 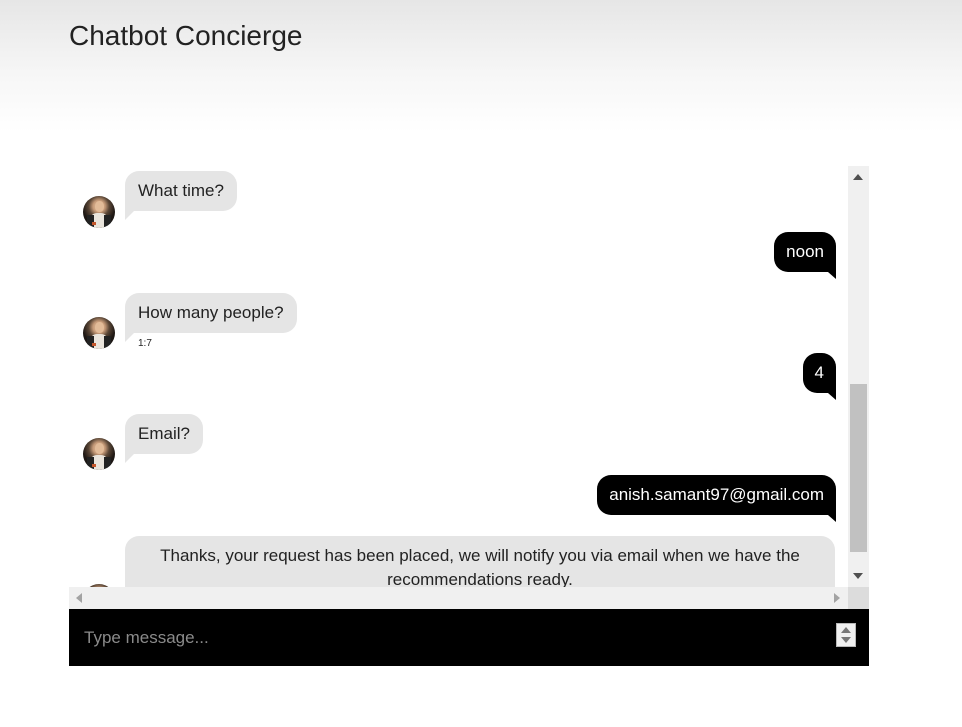 What do you see at coordinates (805, 255) in the screenshot?
I see `user-message-bubble: noon` at bounding box center [805, 255].